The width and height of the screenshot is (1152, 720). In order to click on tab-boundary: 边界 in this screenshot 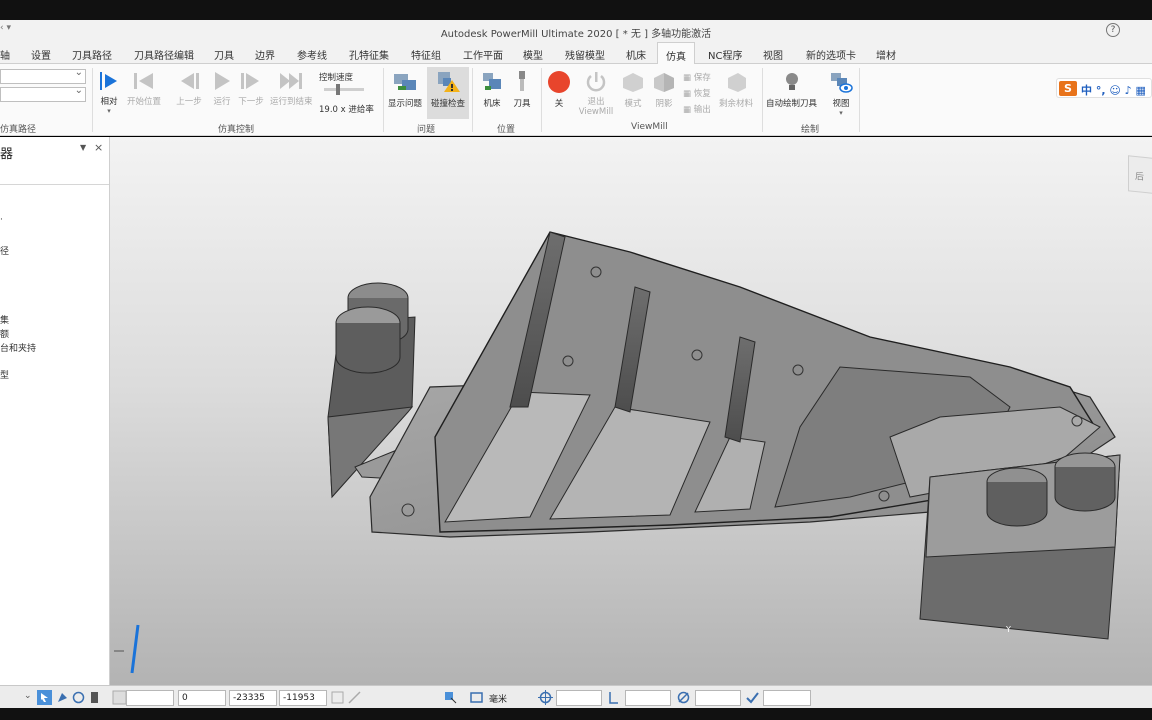, I will do `click(265, 54)`.